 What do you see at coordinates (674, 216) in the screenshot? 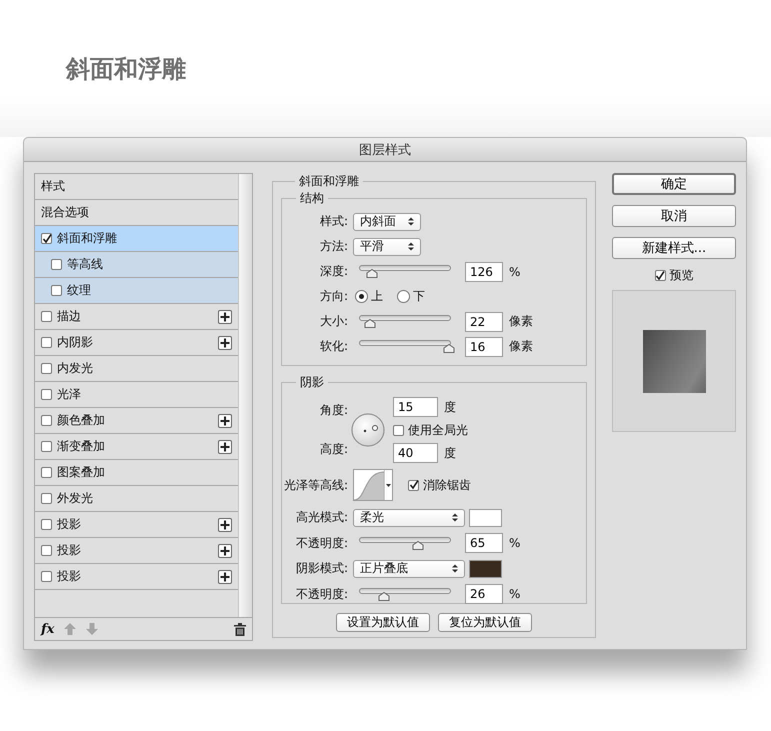
I see `action-button: 取消` at bounding box center [674, 216].